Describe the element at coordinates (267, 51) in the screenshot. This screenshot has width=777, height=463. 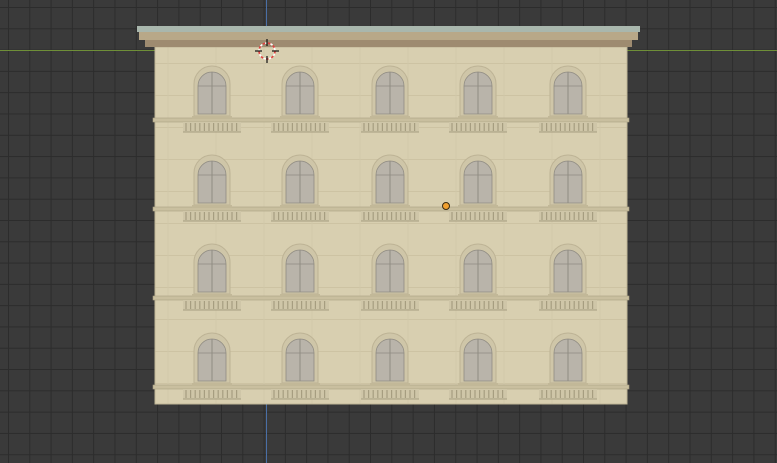
I see `3d-cursor-icon` at that location.